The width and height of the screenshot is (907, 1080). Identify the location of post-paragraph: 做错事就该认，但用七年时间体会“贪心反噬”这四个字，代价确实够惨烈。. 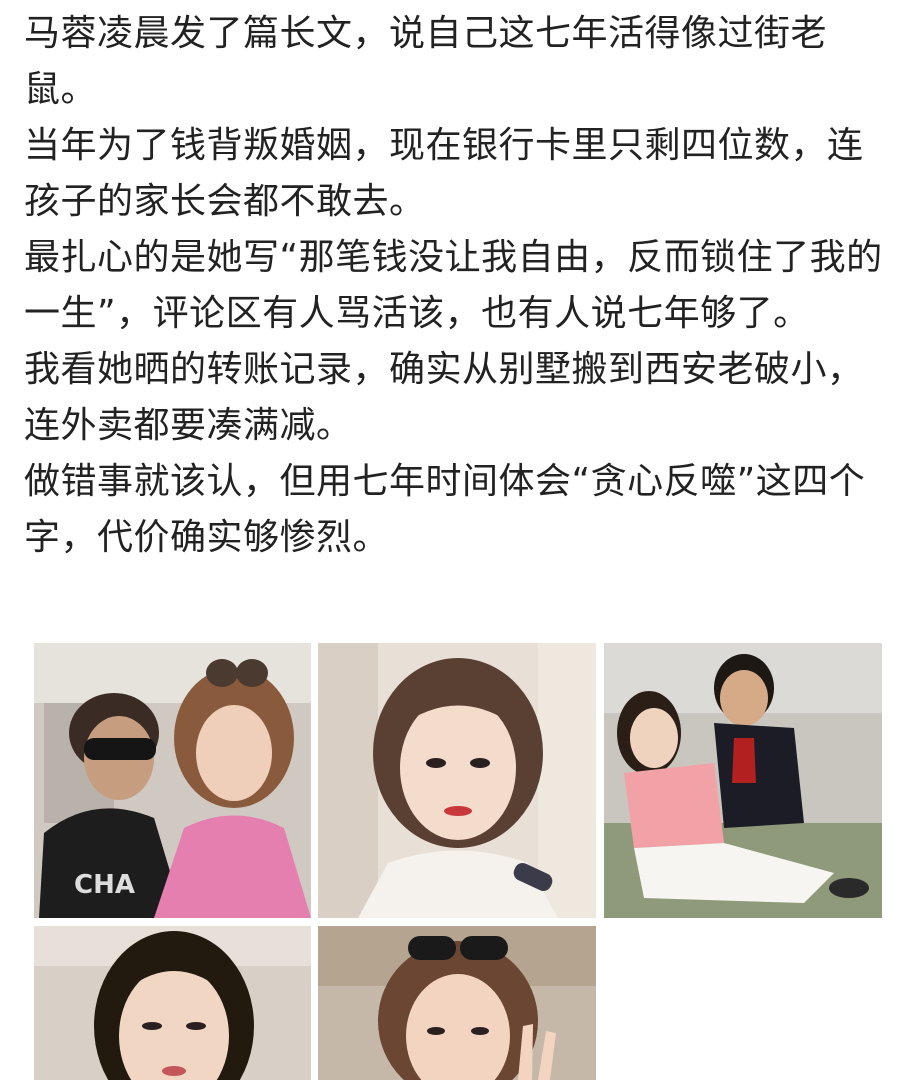
(445, 509).